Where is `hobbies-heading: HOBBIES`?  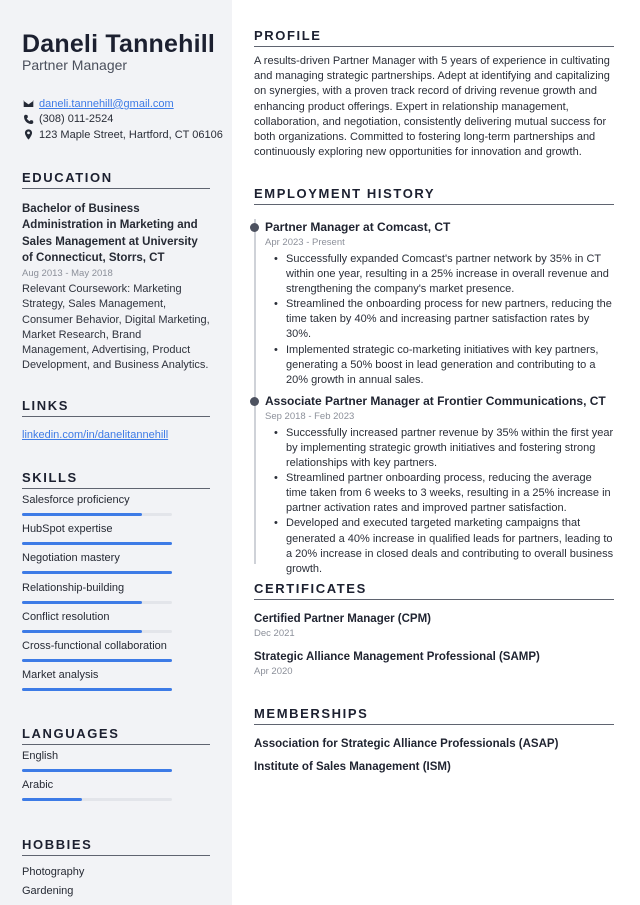
hobbies-heading: HOBBIES is located at coordinates (116, 846).